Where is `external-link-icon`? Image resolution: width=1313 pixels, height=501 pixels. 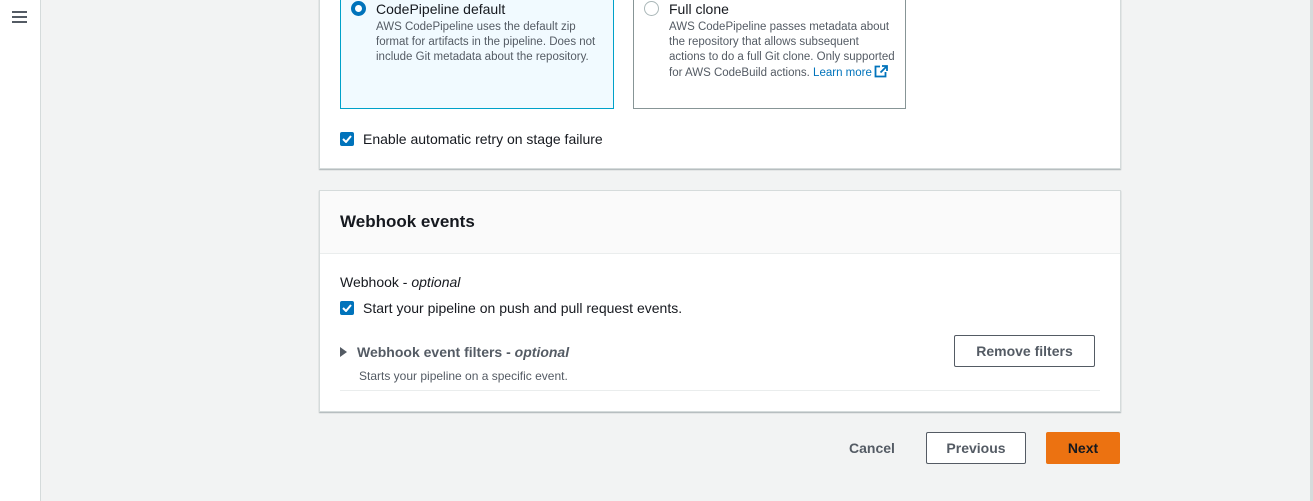
external-link-icon is located at coordinates (881, 71).